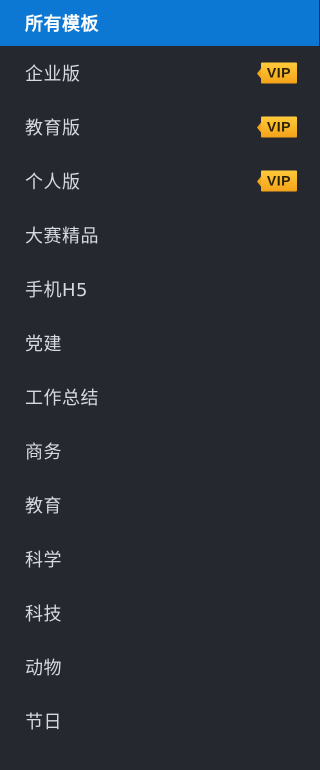 The image size is (320, 770). What do you see at coordinates (43, 452) in the screenshot?
I see `sidebar-item-label: 商务` at bounding box center [43, 452].